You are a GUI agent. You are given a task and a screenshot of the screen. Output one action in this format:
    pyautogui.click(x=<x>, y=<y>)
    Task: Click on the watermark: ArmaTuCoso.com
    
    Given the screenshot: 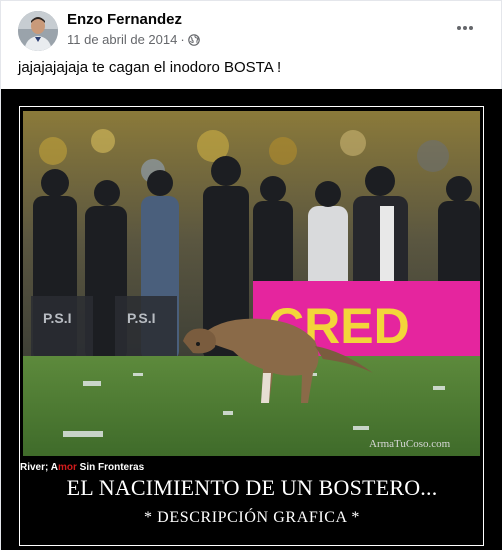 What is the action you would take?
    pyautogui.click(x=410, y=444)
    